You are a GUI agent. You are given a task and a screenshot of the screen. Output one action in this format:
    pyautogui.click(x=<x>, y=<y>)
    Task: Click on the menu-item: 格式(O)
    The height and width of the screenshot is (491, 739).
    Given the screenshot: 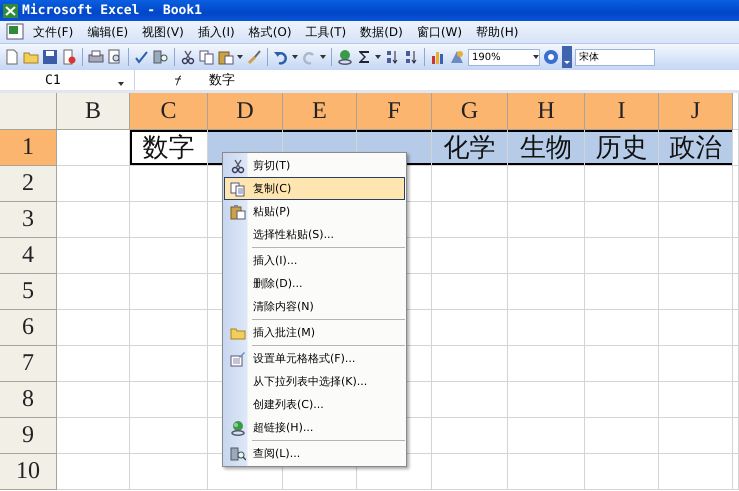 What is the action you would take?
    pyautogui.click(x=270, y=32)
    